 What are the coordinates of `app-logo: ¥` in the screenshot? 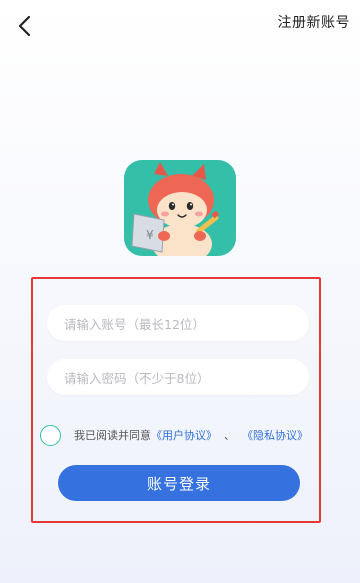 It's located at (180, 208).